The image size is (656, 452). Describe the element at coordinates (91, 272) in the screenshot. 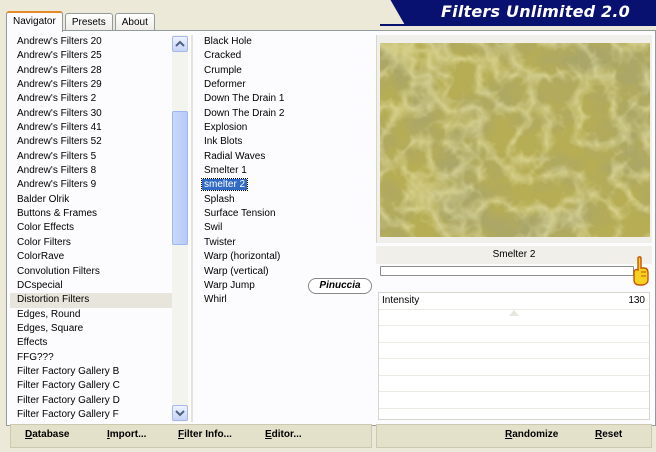

I see `category-item: Convolution Filters` at that location.